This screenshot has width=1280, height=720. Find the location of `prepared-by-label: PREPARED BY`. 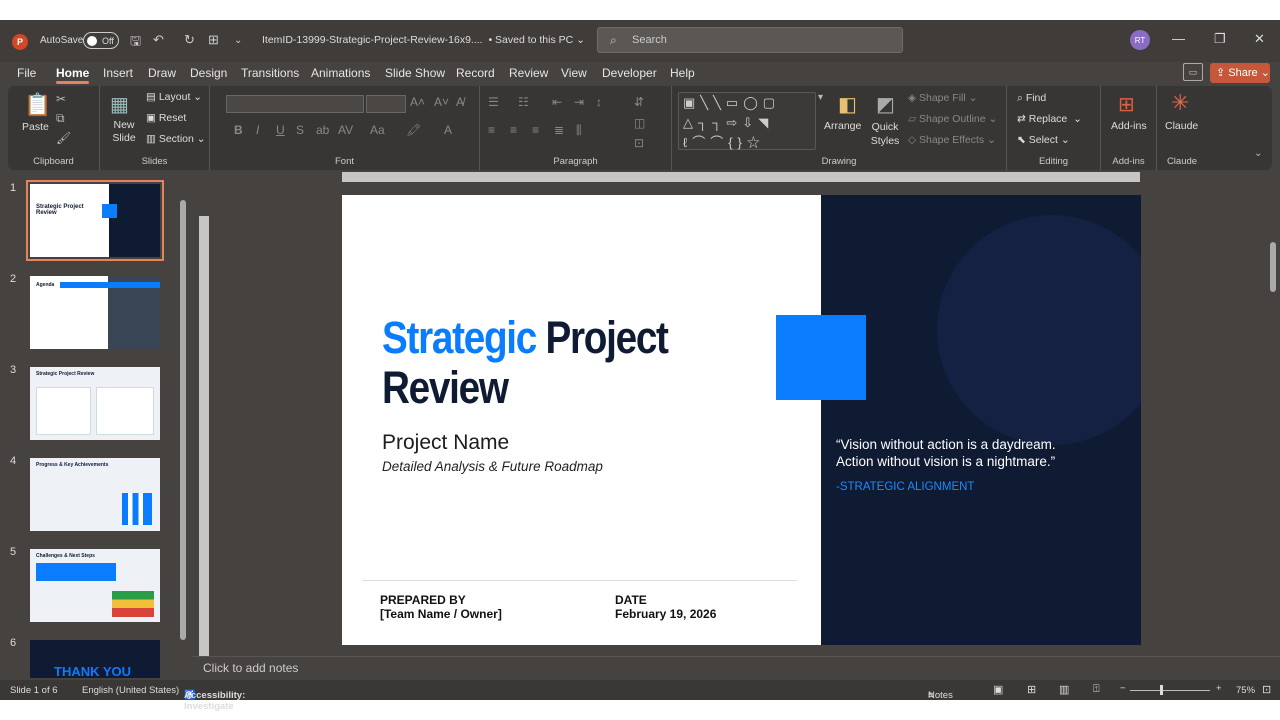

prepared-by-label: PREPARED BY is located at coordinates (423, 600).